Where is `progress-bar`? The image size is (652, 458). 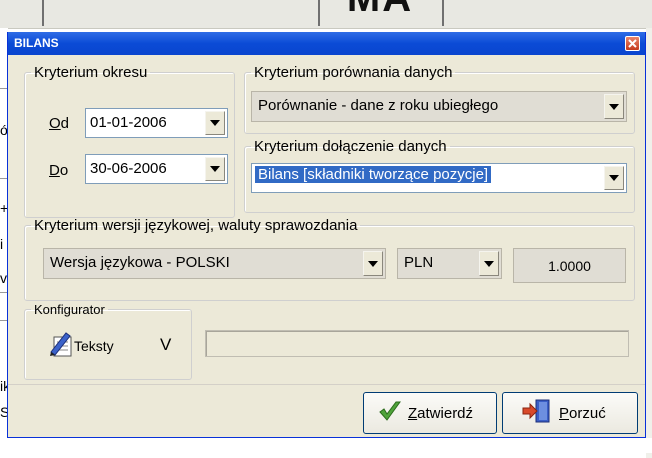 progress-bar is located at coordinates (417, 343).